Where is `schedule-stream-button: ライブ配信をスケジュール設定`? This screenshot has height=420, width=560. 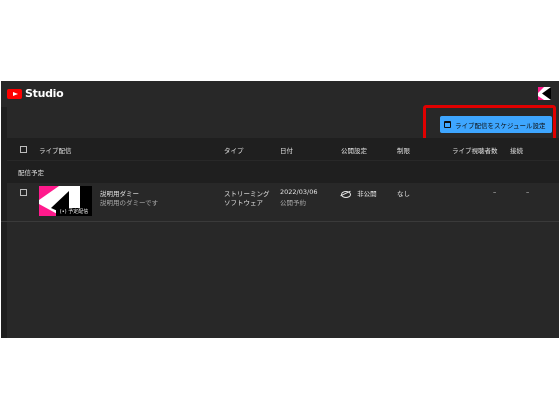
schedule-stream-button: ライブ配信をスケジュール設定 is located at coordinates (496, 124).